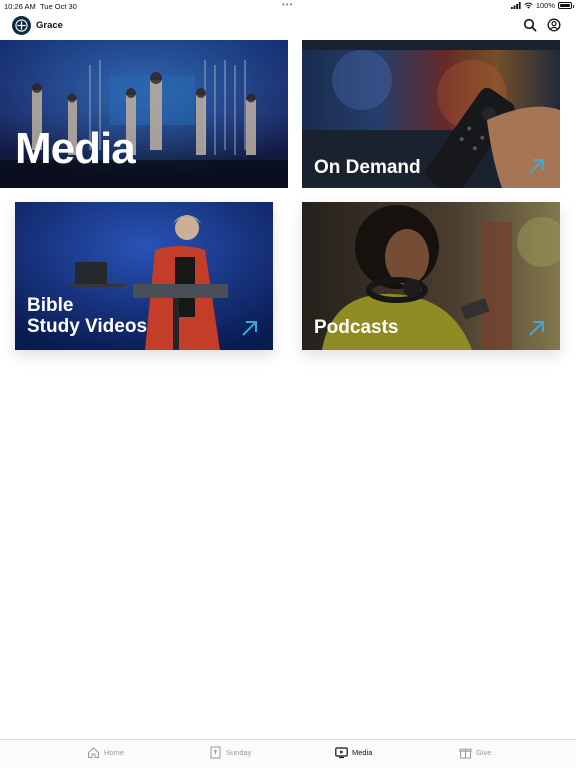 The image size is (576, 768). Describe the element at coordinates (341, 753) in the screenshot. I see `tv-icon` at that location.